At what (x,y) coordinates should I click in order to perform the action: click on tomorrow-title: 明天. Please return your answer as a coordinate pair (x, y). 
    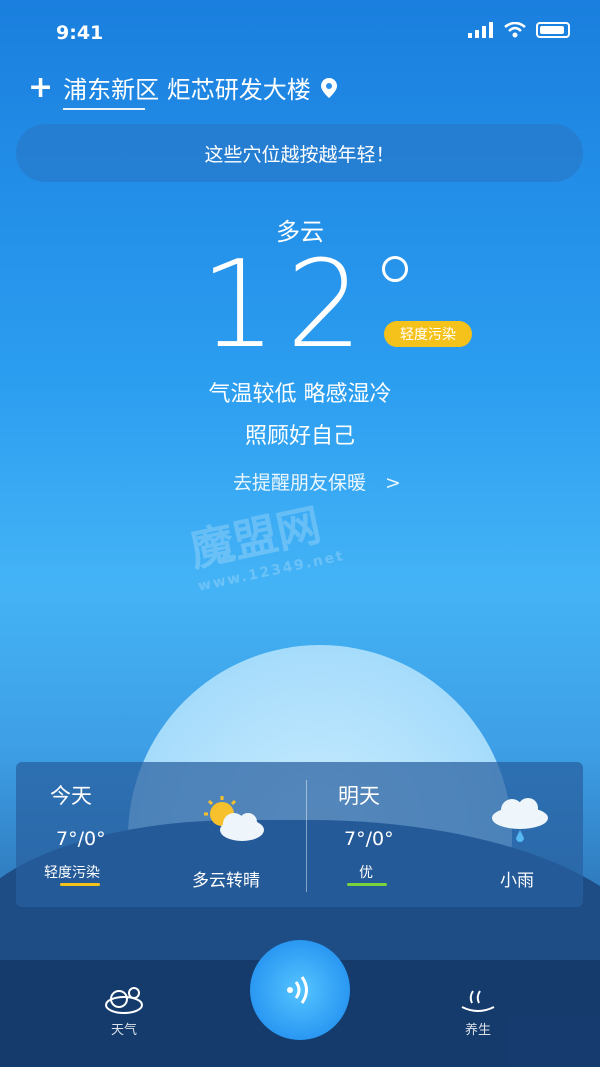
    Looking at the image, I should click on (359, 796).